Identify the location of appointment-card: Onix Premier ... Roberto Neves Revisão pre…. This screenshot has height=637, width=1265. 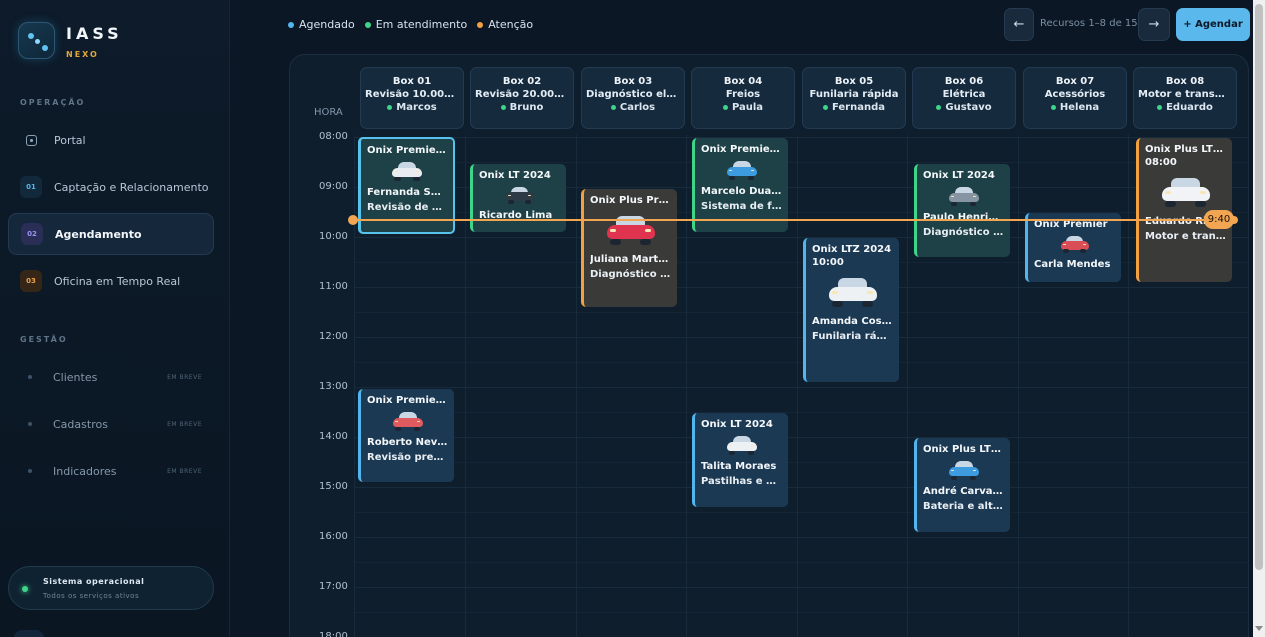
(406, 435).